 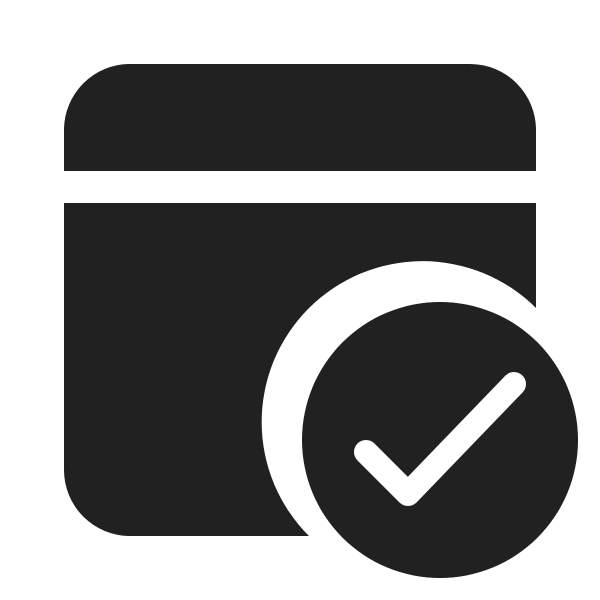 What do you see at coordinates (300, 117) in the screenshot?
I see `calendar-header-icon` at bounding box center [300, 117].